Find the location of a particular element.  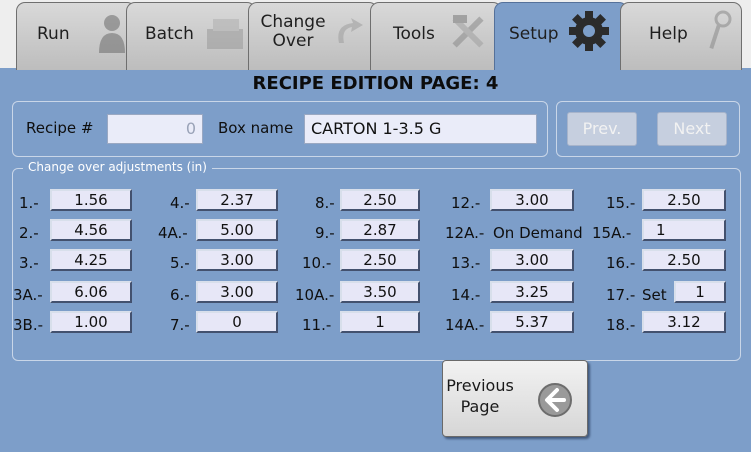

person-icon is located at coordinates (112, 34).